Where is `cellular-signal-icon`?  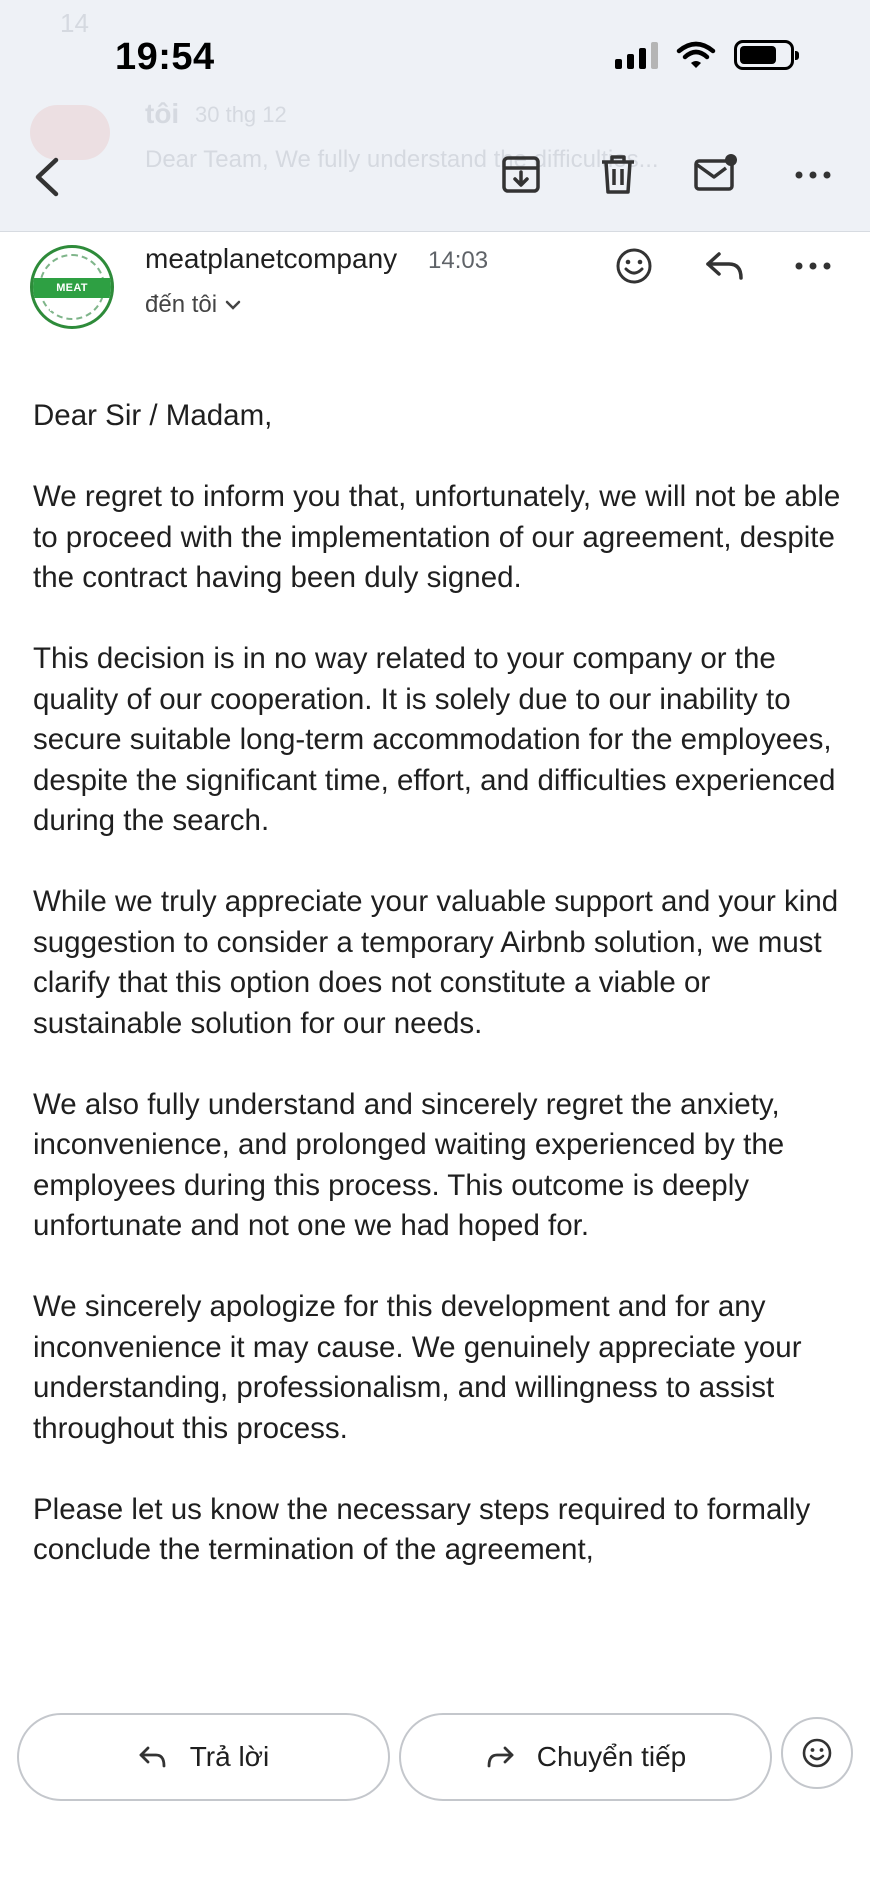 cellular-signal-icon is located at coordinates (636, 55).